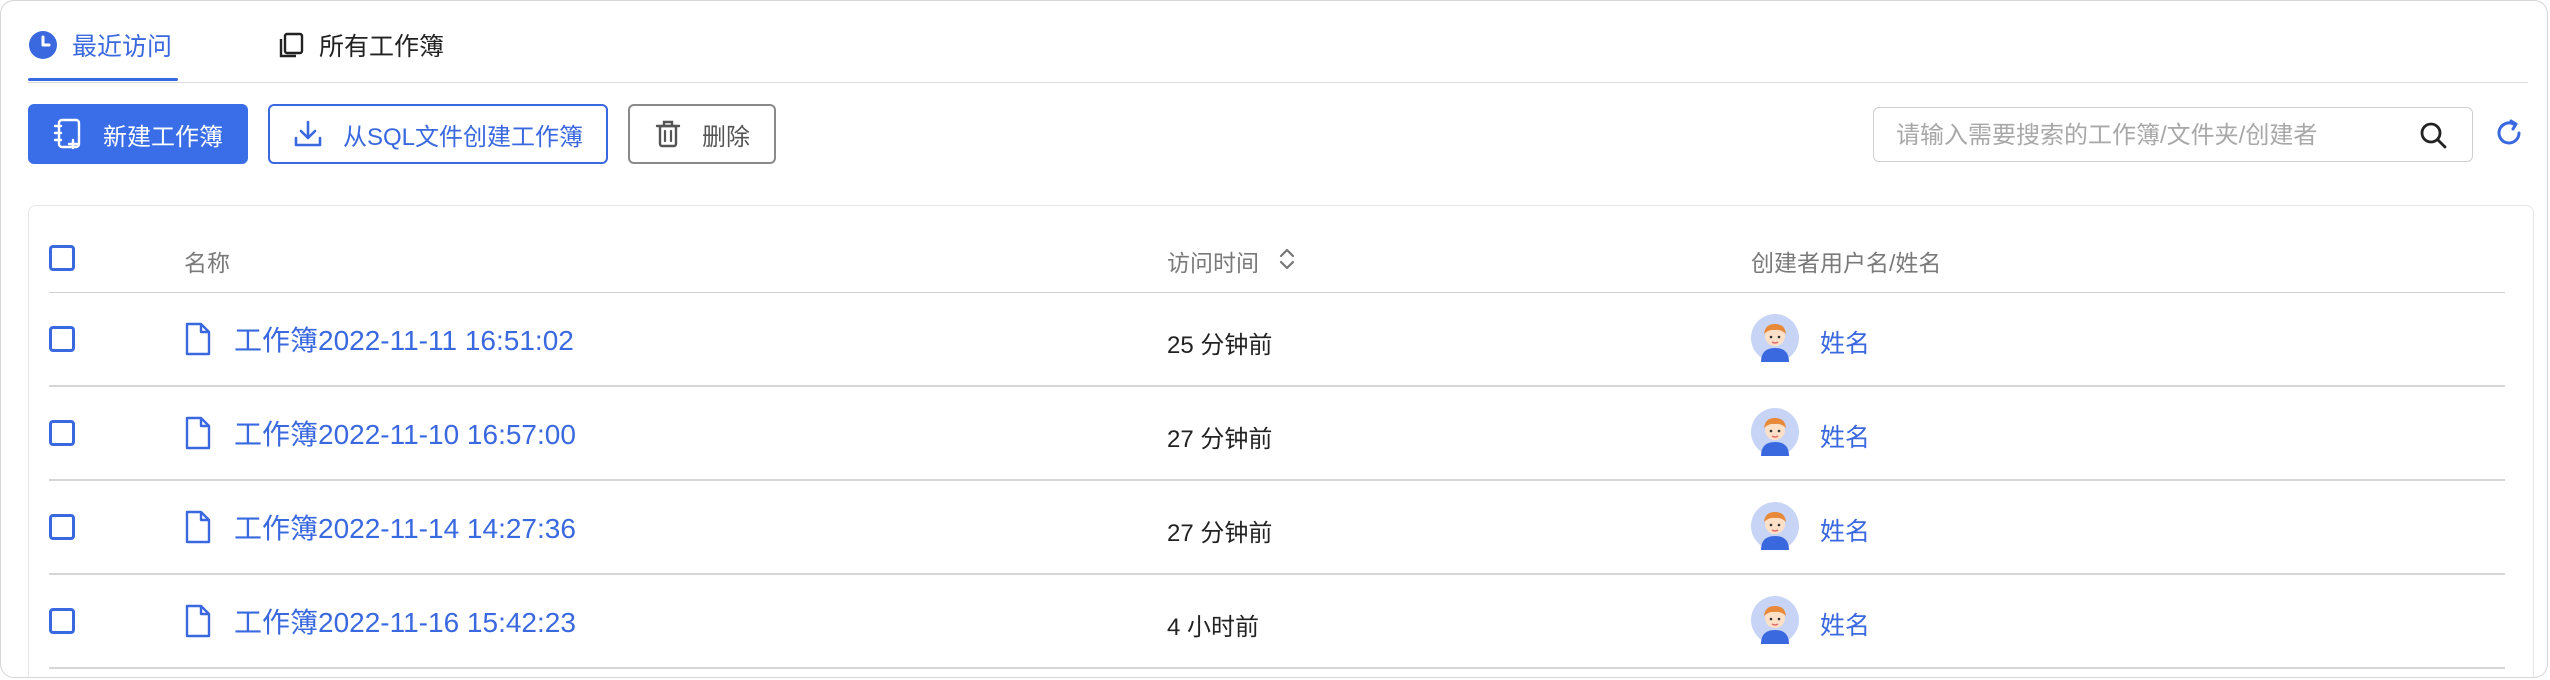 The image size is (2550, 680). What do you see at coordinates (67, 134) in the screenshot?
I see `new-notebook-icon` at bounding box center [67, 134].